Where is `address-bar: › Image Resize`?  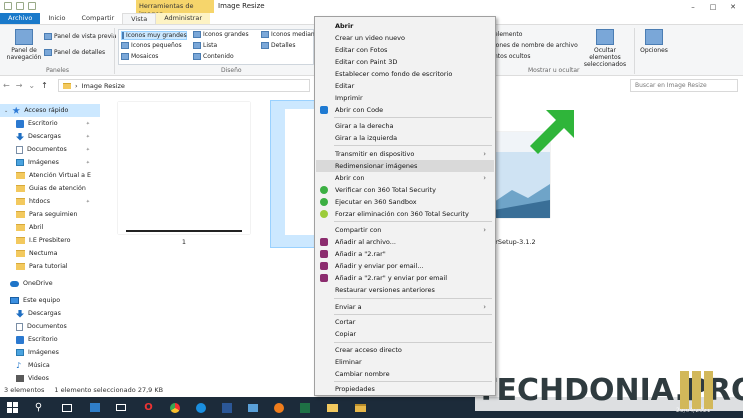
address-bar: › Image Resize is located at coordinates (184, 85).